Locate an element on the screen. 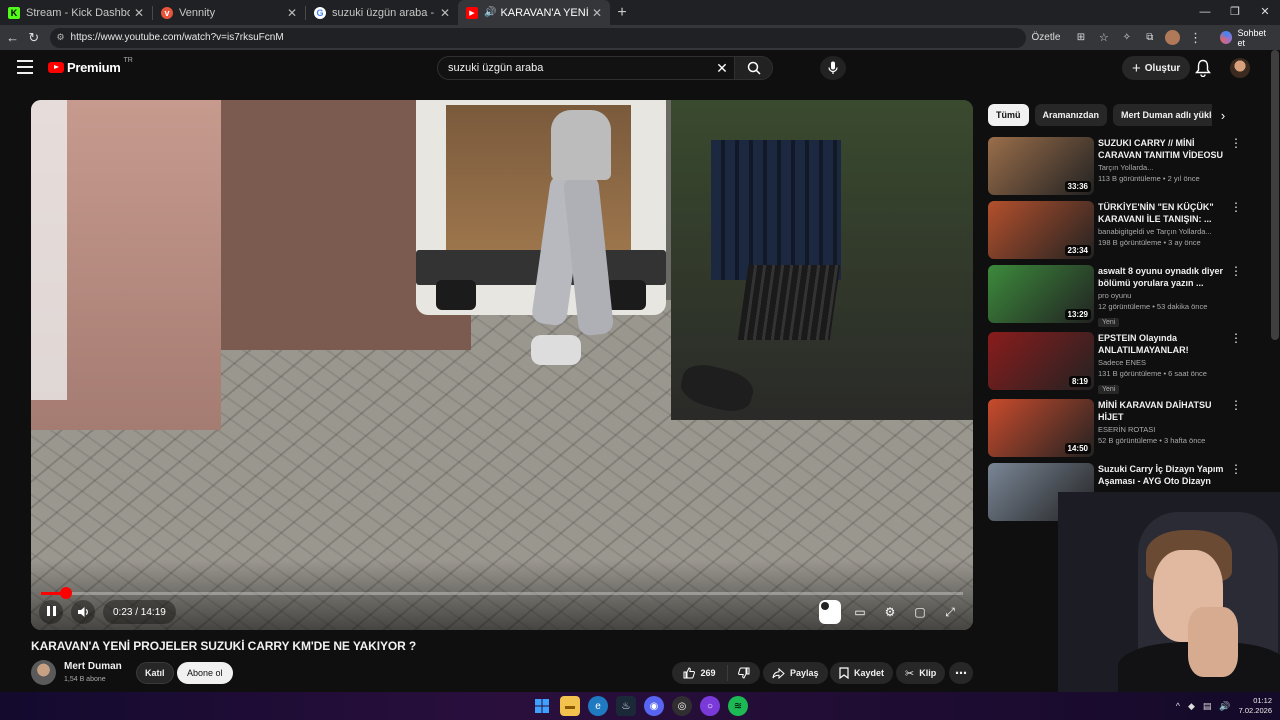 This screenshot has width=1280, height=720. save-button: Kaydet is located at coordinates (862, 673).